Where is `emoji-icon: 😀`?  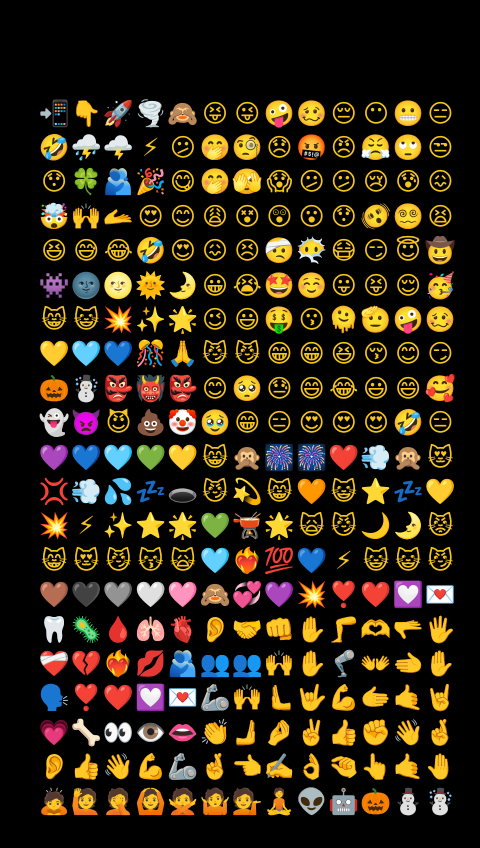 emoji-icon: 😀 is located at coordinates (215, 285).